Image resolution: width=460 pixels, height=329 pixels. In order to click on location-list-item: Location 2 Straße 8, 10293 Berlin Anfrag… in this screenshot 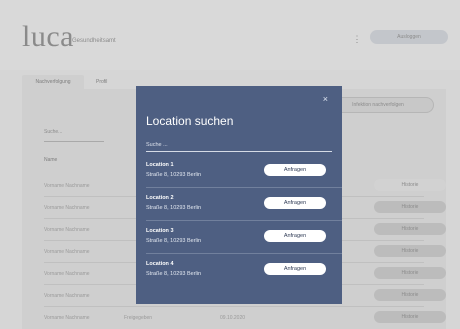, I will do `click(244, 205)`.